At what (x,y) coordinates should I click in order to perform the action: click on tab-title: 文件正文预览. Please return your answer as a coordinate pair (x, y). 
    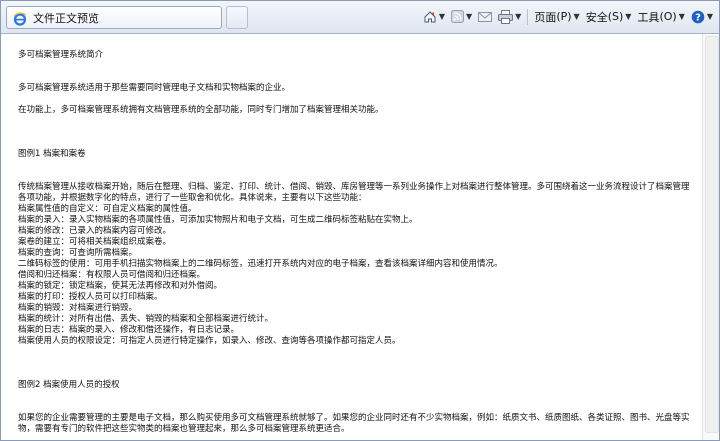
    Looking at the image, I should click on (66, 18).